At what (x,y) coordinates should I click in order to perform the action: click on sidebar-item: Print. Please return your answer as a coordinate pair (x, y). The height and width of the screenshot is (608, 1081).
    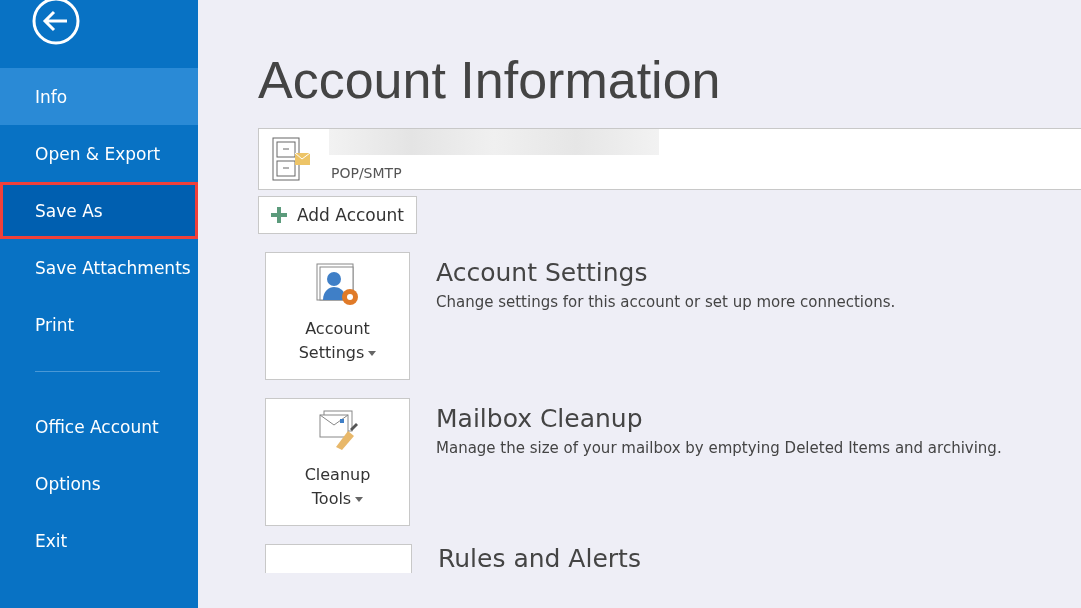
    Looking at the image, I should click on (99, 324).